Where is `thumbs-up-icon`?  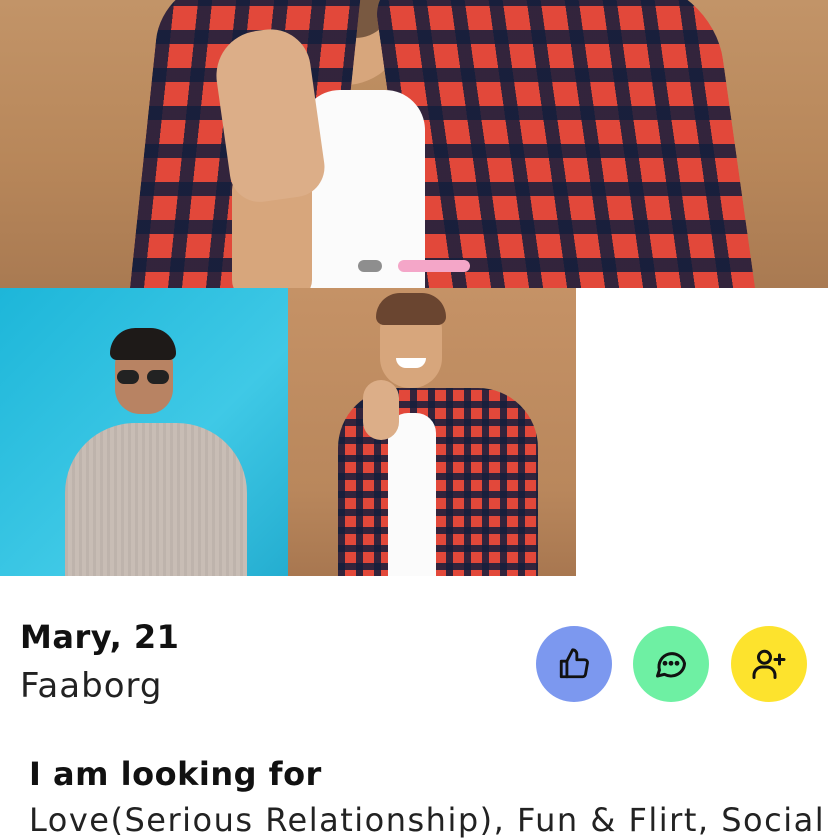 thumbs-up-icon is located at coordinates (574, 663).